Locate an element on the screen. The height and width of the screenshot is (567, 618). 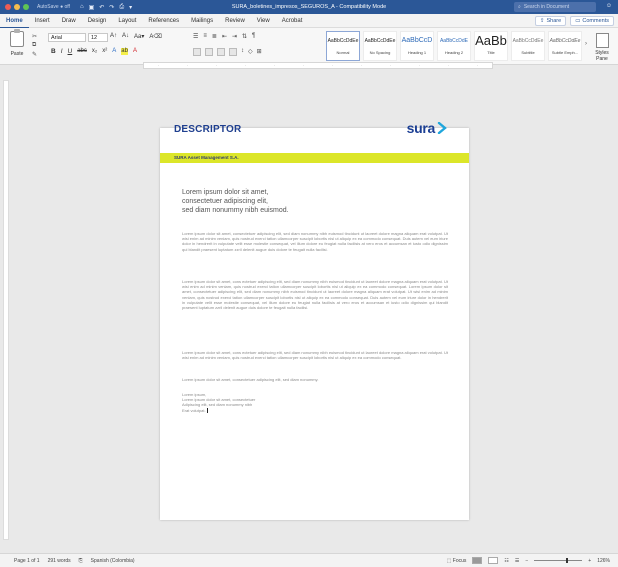
style-no-spacing: AaBbCcDdEe No Spacing is located at coordinates (380, 46).